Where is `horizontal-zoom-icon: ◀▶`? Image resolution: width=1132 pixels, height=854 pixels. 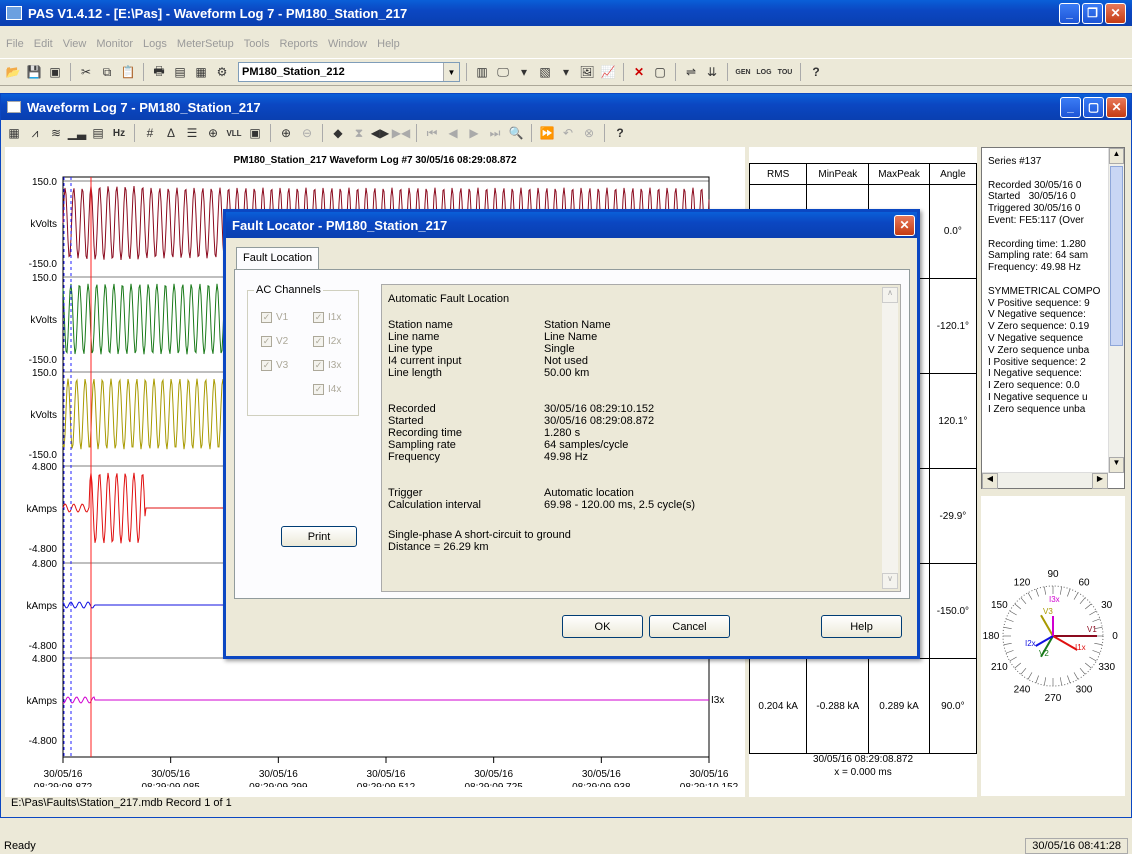
horizontal-zoom-icon: ◀▶ is located at coordinates (380, 133).